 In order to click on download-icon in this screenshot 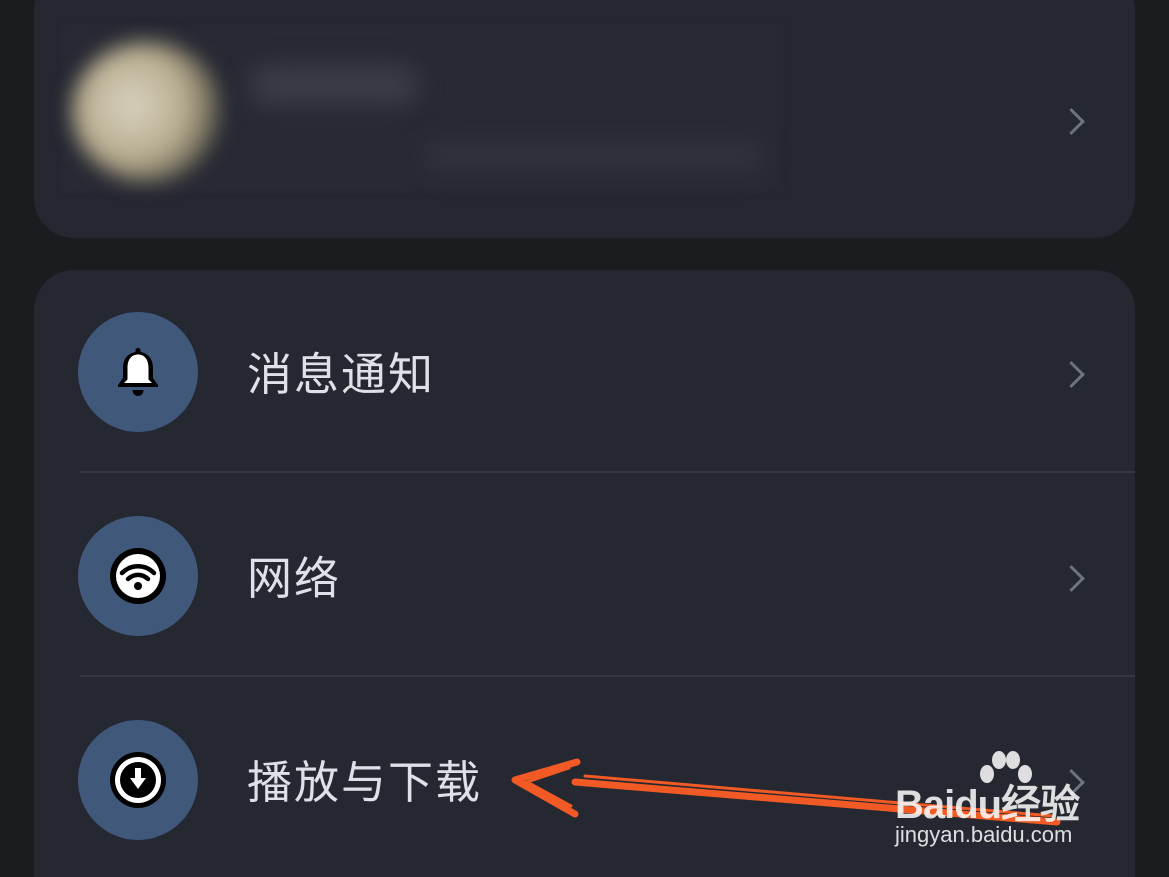, I will do `click(138, 780)`.